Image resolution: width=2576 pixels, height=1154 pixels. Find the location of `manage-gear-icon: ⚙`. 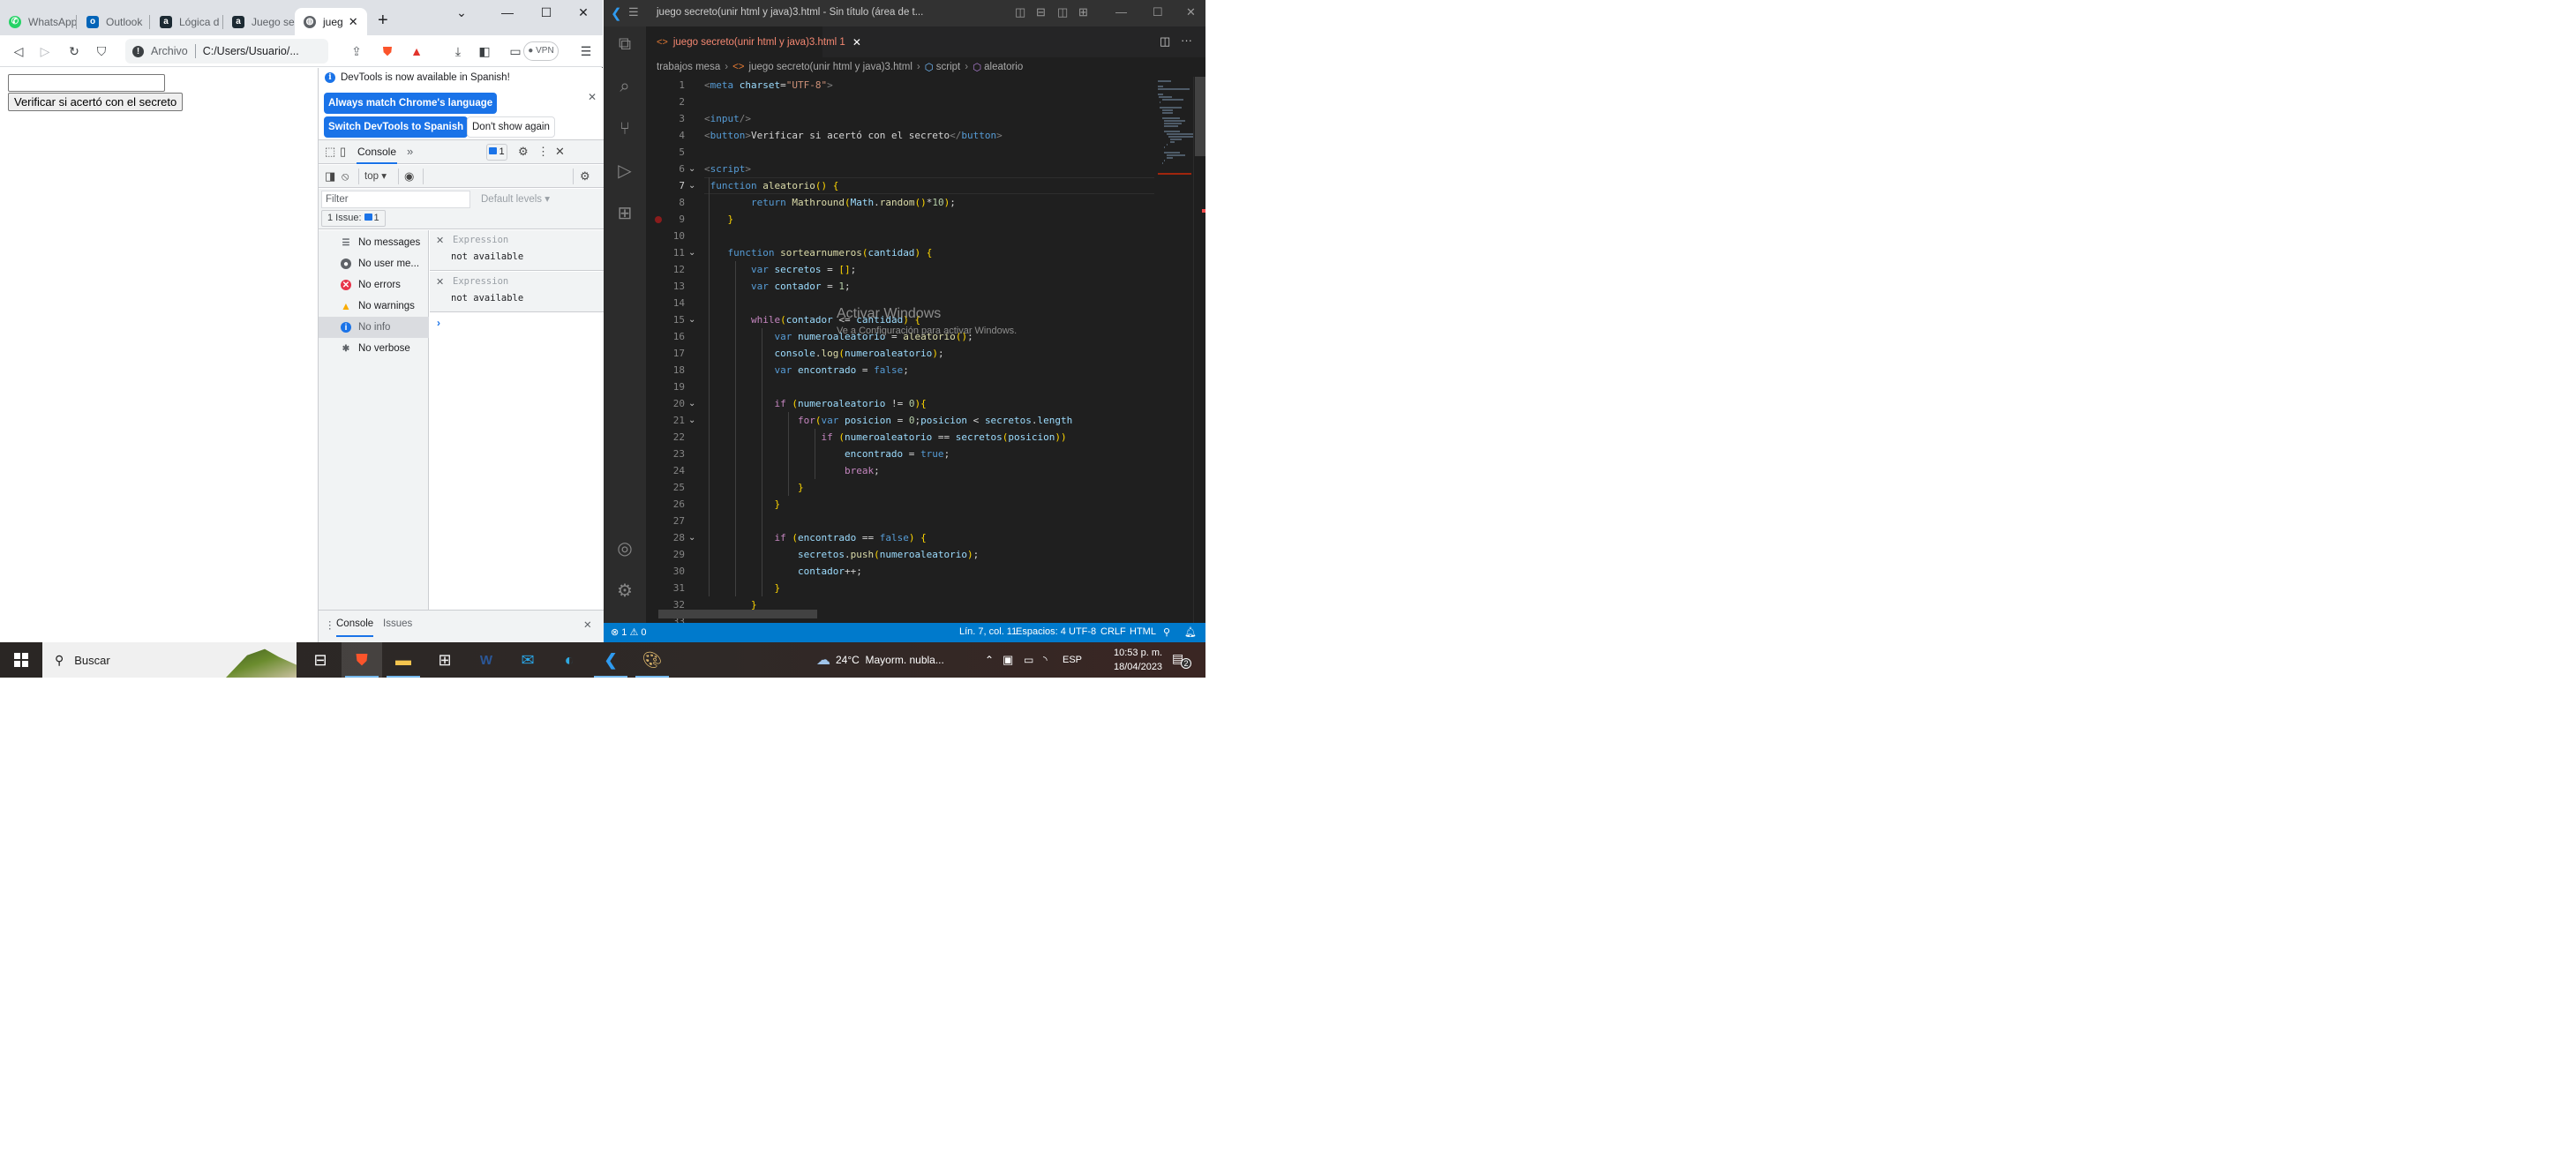

manage-gear-icon: ⚙ is located at coordinates (624, 591).